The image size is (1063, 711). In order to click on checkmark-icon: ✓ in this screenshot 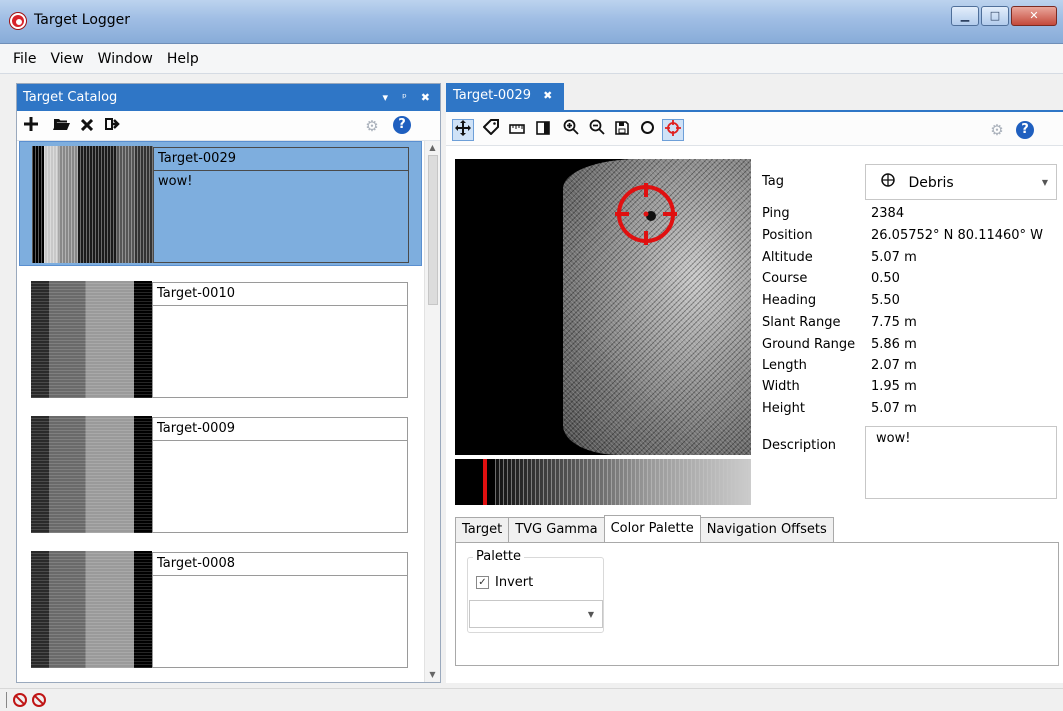, I will do `click(482, 582)`.